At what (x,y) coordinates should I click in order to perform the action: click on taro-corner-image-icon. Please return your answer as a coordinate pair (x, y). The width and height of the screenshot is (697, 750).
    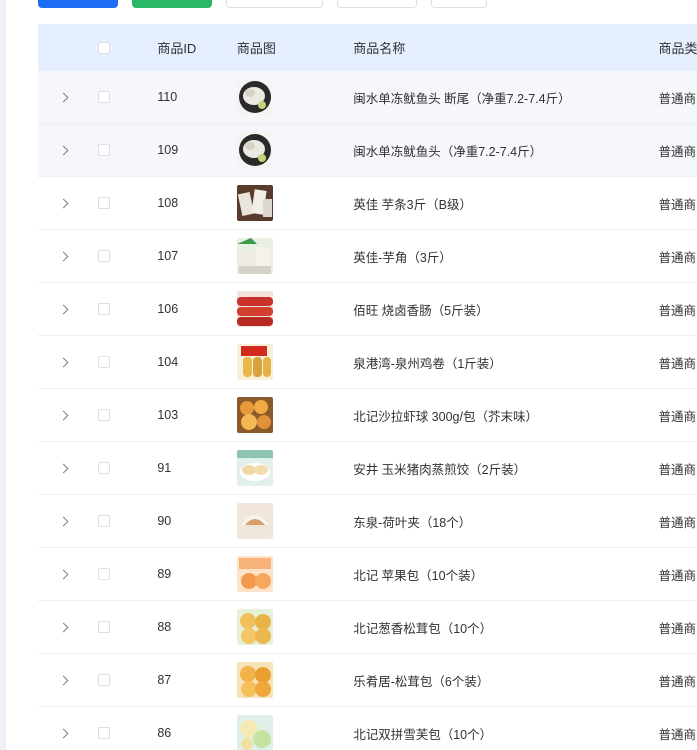
    Looking at the image, I should click on (254, 256).